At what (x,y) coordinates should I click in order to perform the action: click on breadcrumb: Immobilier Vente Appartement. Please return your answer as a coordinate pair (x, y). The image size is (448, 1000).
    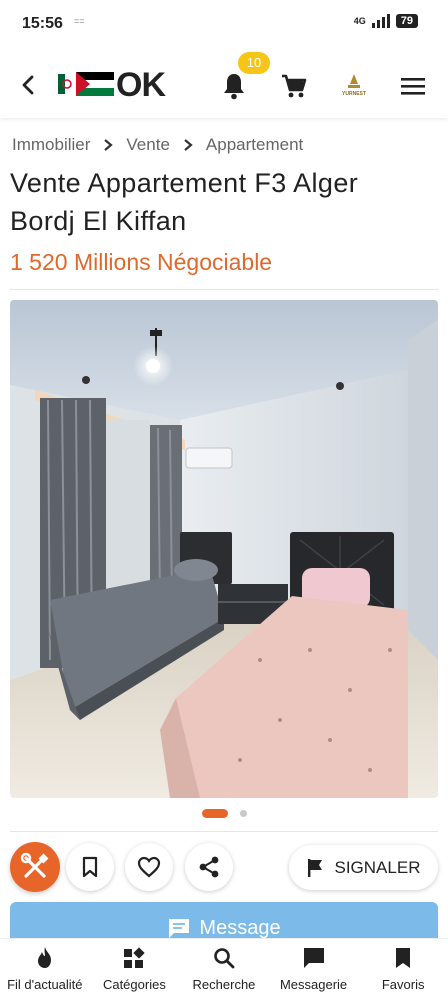
    Looking at the image, I should click on (157, 145).